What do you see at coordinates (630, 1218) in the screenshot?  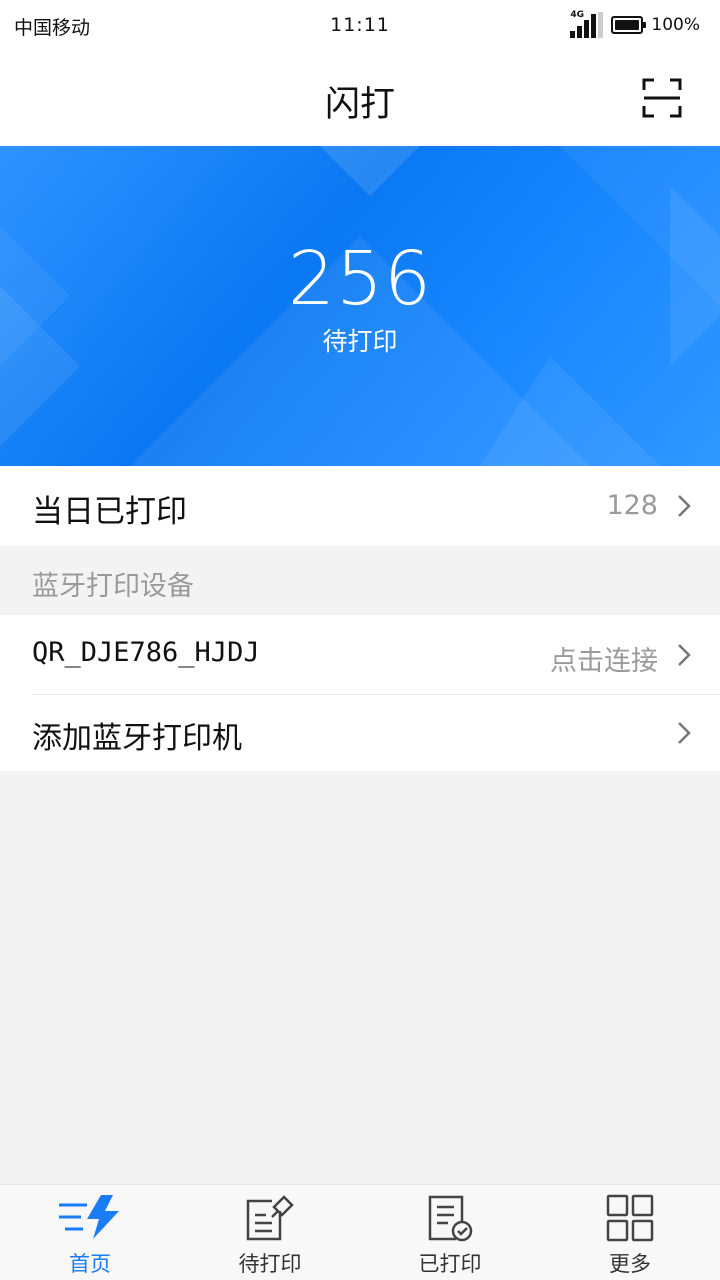 I see `grid-more-icon` at bounding box center [630, 1218].